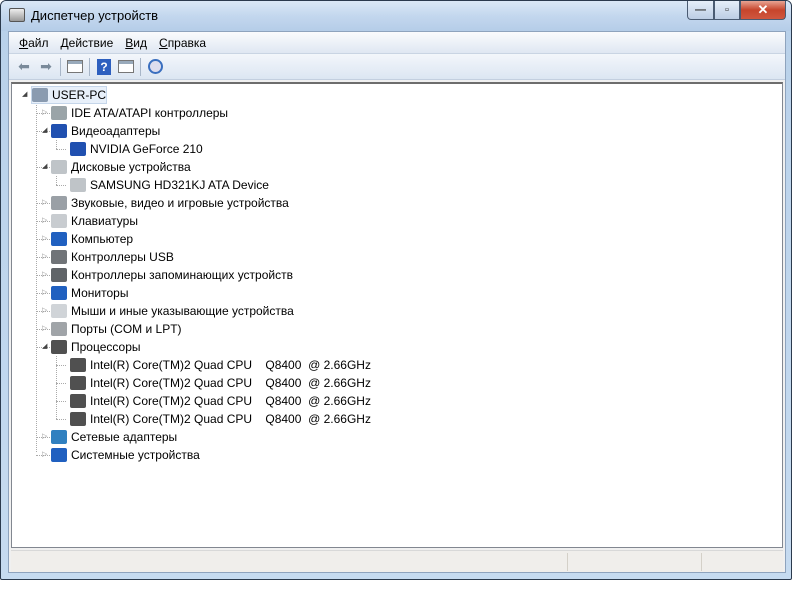 The image size is (795, 614). What do you see at coordinates (59, 329) in the screenshot?
I see `port-icon` at bounding box center [59, 329].